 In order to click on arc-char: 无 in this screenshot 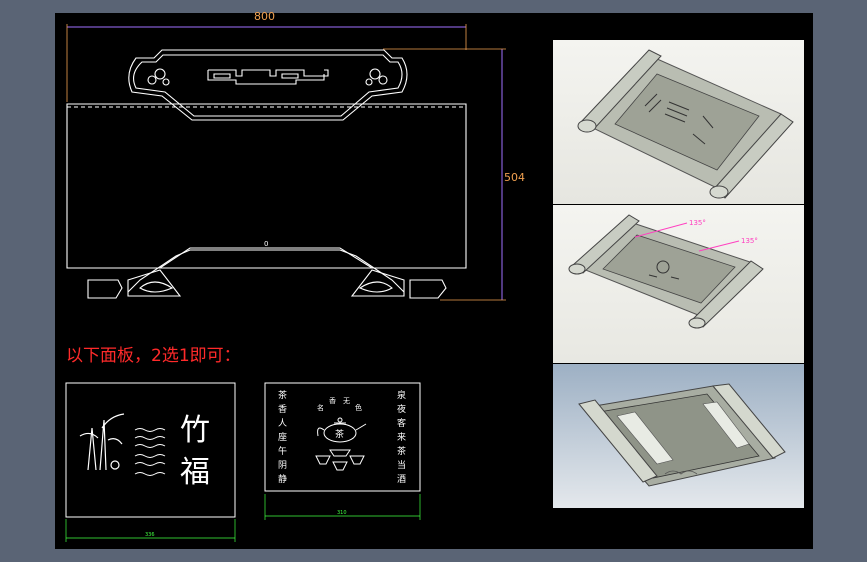, I will do `click(346, 401)`.